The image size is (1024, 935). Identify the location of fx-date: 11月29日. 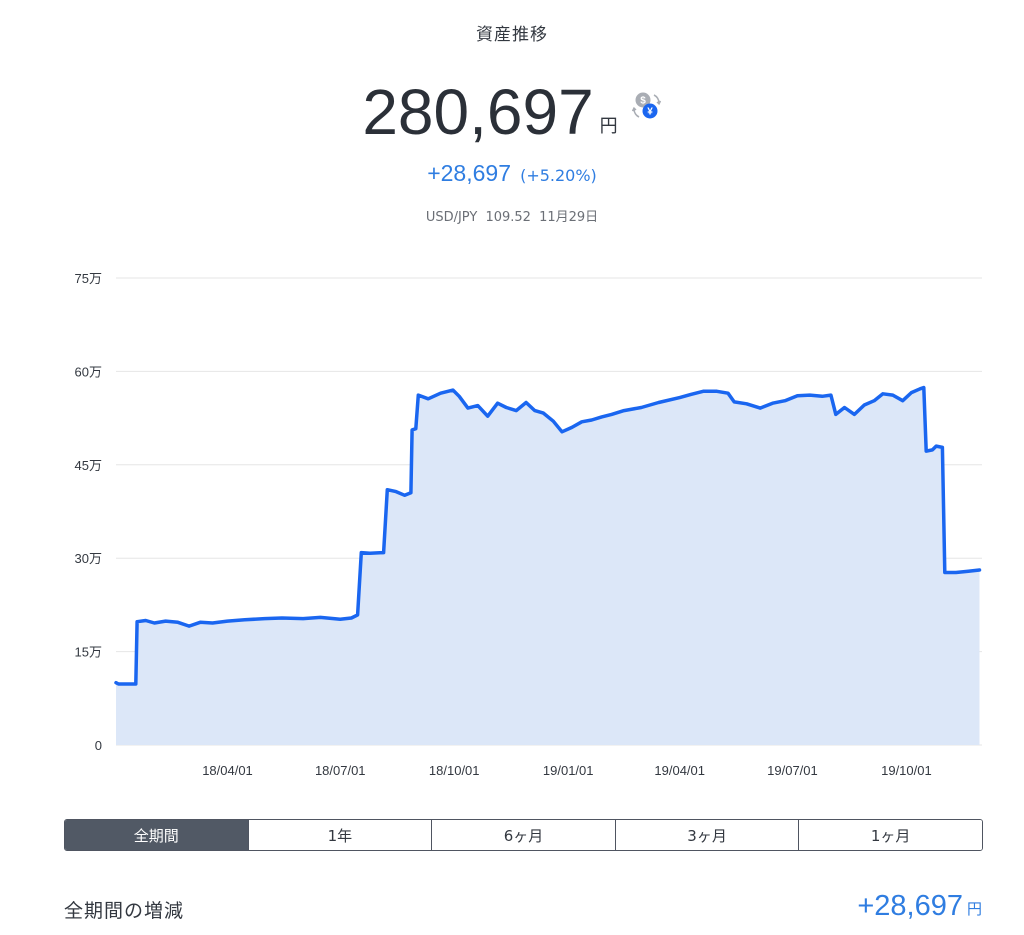
(569, 217).